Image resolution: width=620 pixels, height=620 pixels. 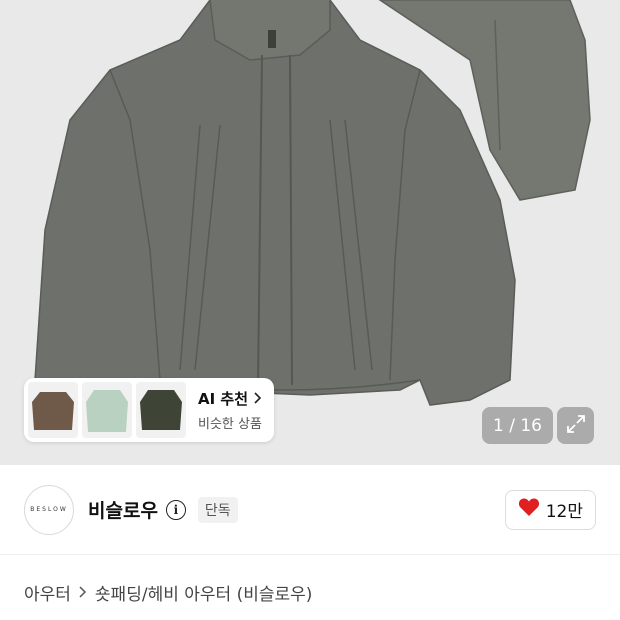 I want to click on info-icon: i, so click(x=175, y=509).